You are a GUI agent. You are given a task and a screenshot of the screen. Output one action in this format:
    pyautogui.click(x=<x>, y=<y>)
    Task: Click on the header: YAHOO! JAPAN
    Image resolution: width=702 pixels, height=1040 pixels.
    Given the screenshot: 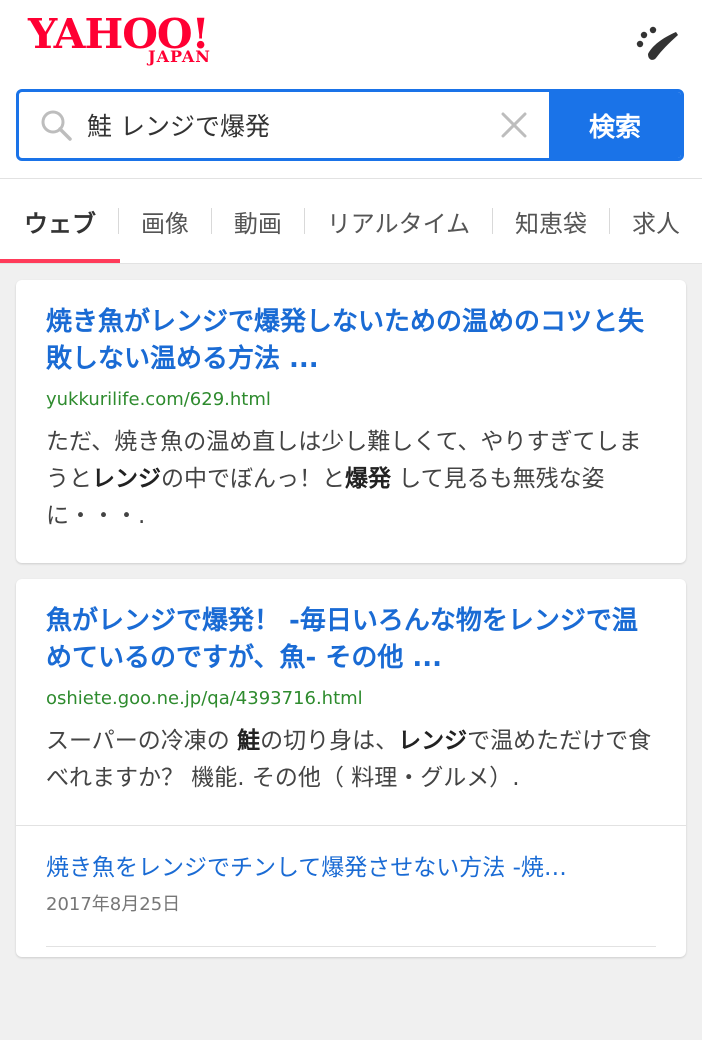 What is the action you would take?
    pyautogui.click(x=351, y=43)
    